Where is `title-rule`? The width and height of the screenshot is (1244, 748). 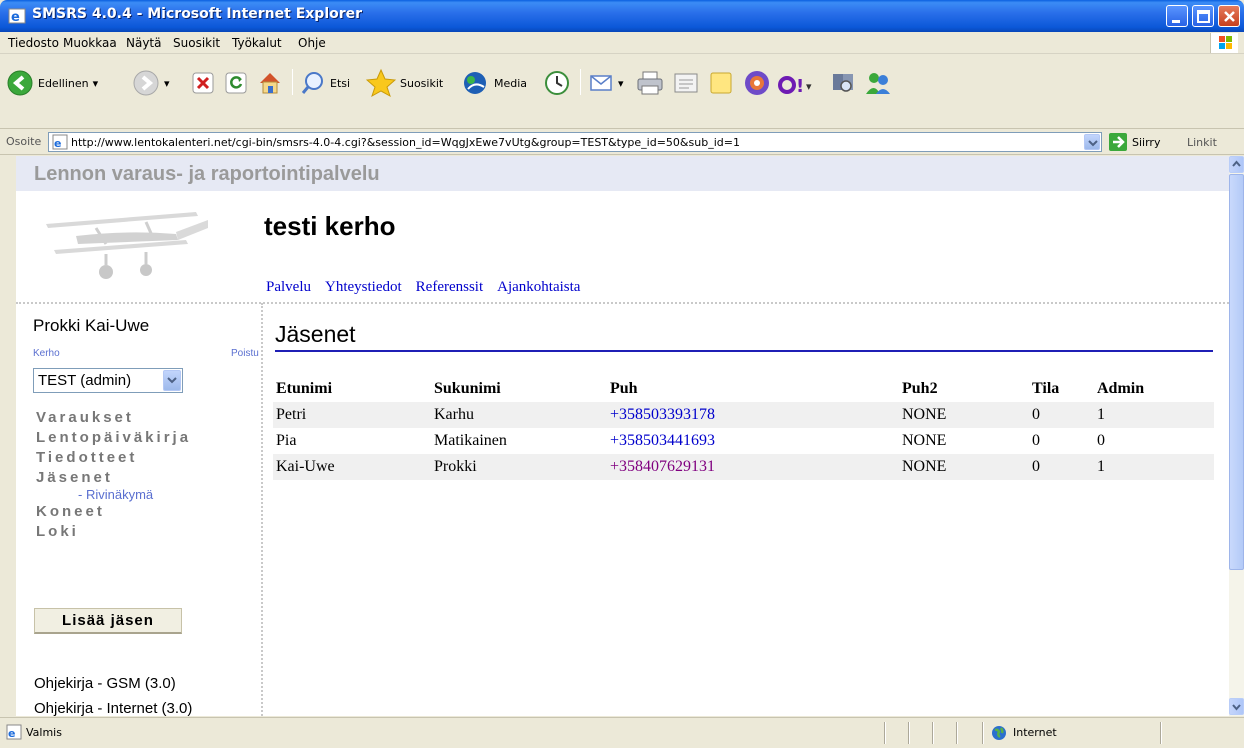 title-rule is located at coordinates (744, 351).